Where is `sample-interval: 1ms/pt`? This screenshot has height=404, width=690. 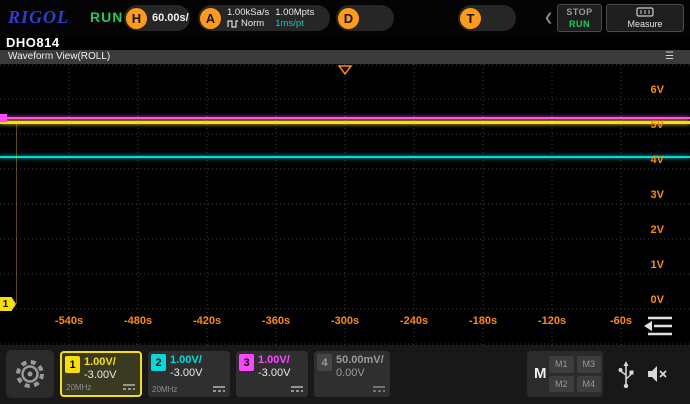 sample-interval: 1ms/pt is located at coordinates (289, 23).